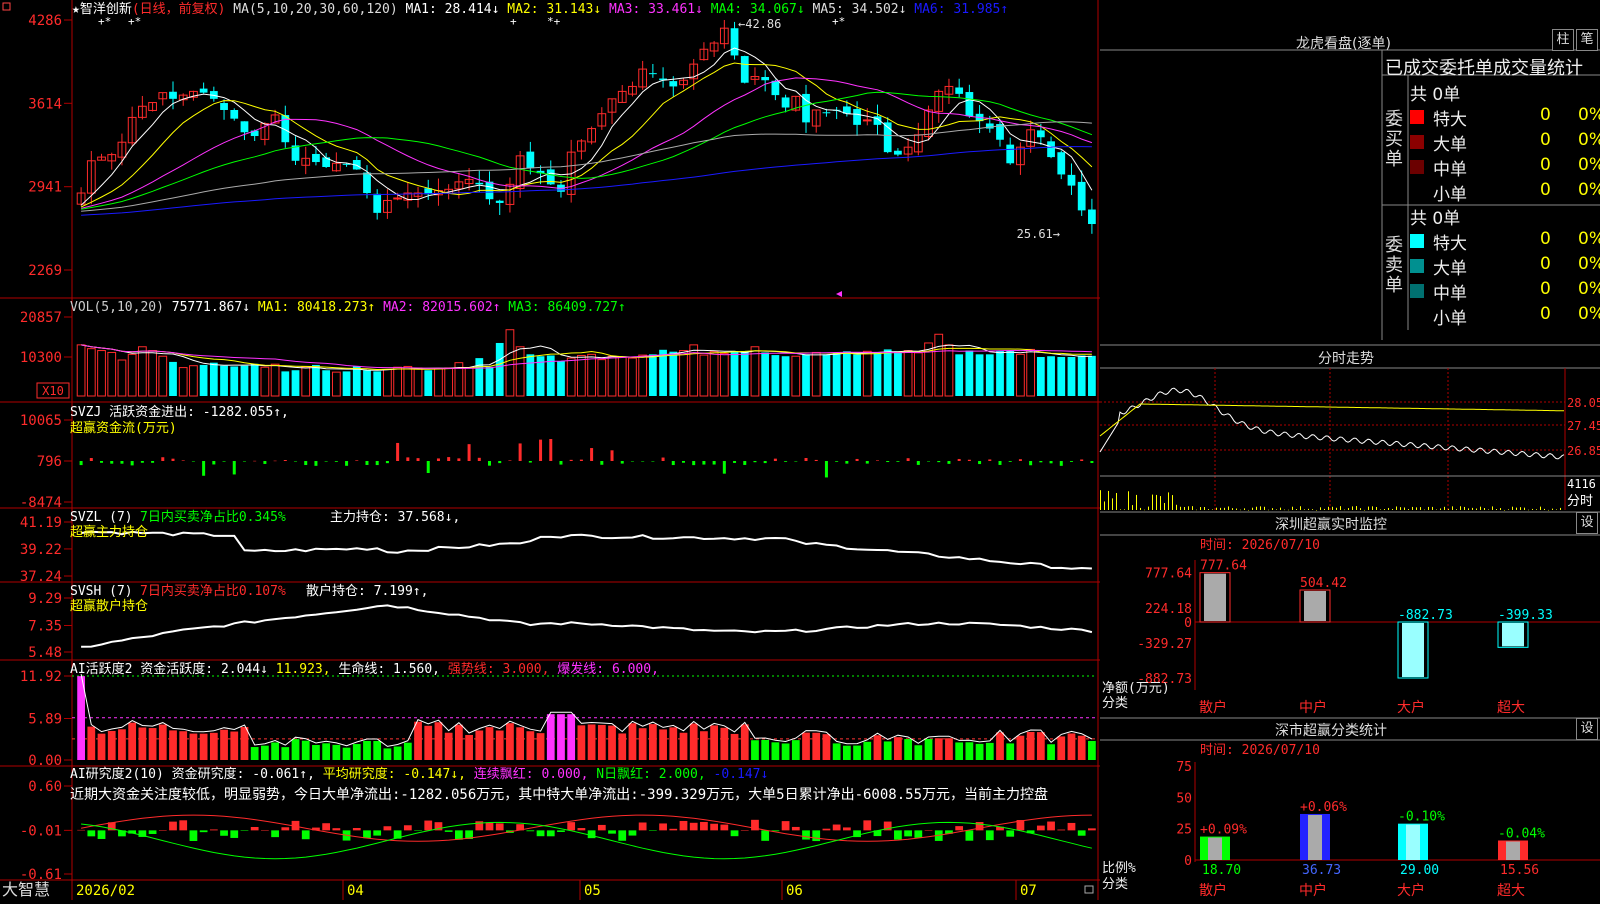  What do you see at coordinates (1587, 523) in the screenshot?
I see `sz-monitor-settings-button: 设` at bounding box center [1587, 523].